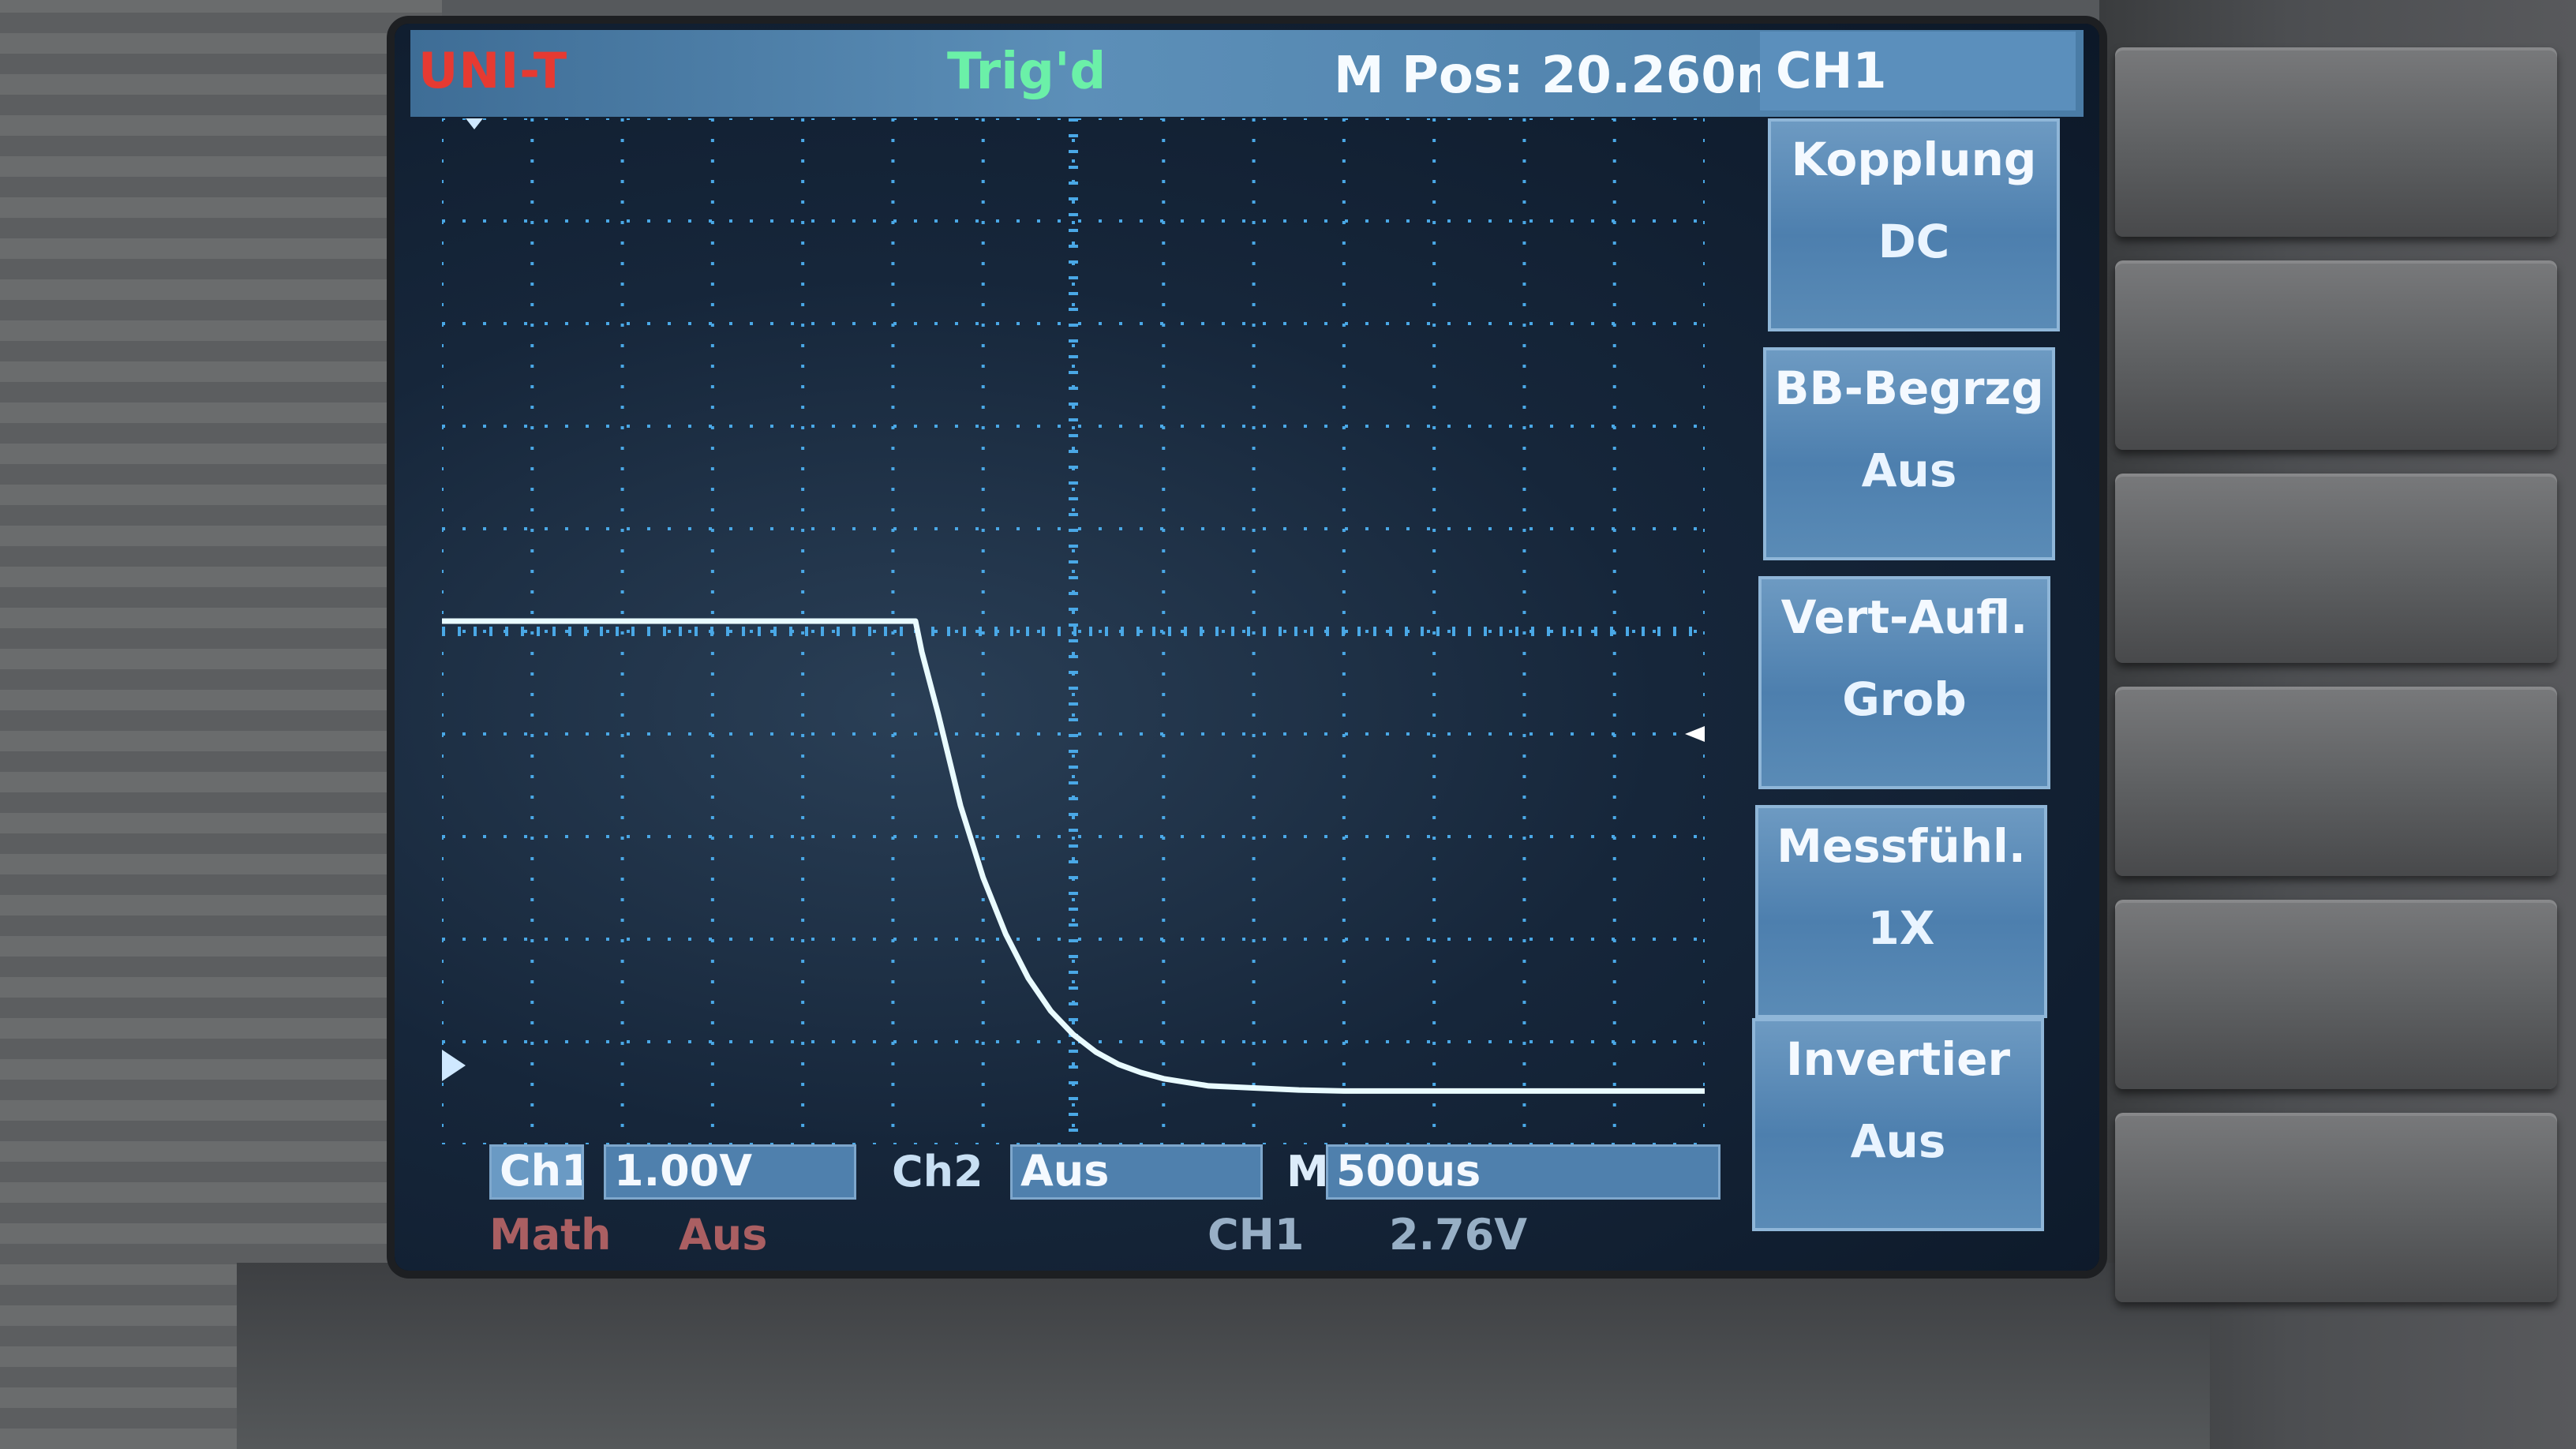 This screenshot has height=1449, width=2576. I want to click on menu-item-messfuehl: Messfühl. 1X, so click(1901, 911).